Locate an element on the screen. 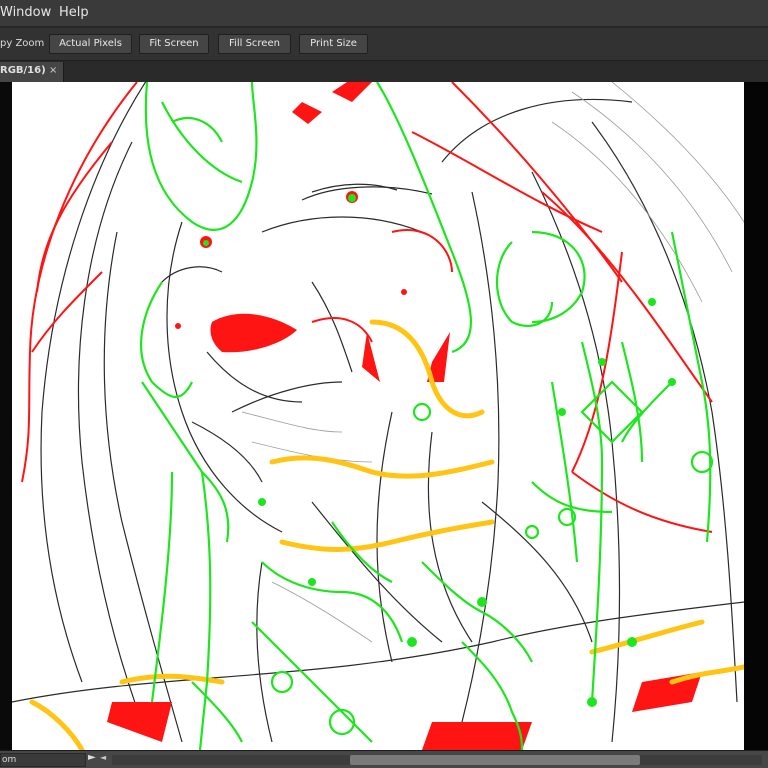 Image resolution: width=768 pixels, height=768 pixels. status-bar: om ► ◄ is located at coordinates (384, 759).